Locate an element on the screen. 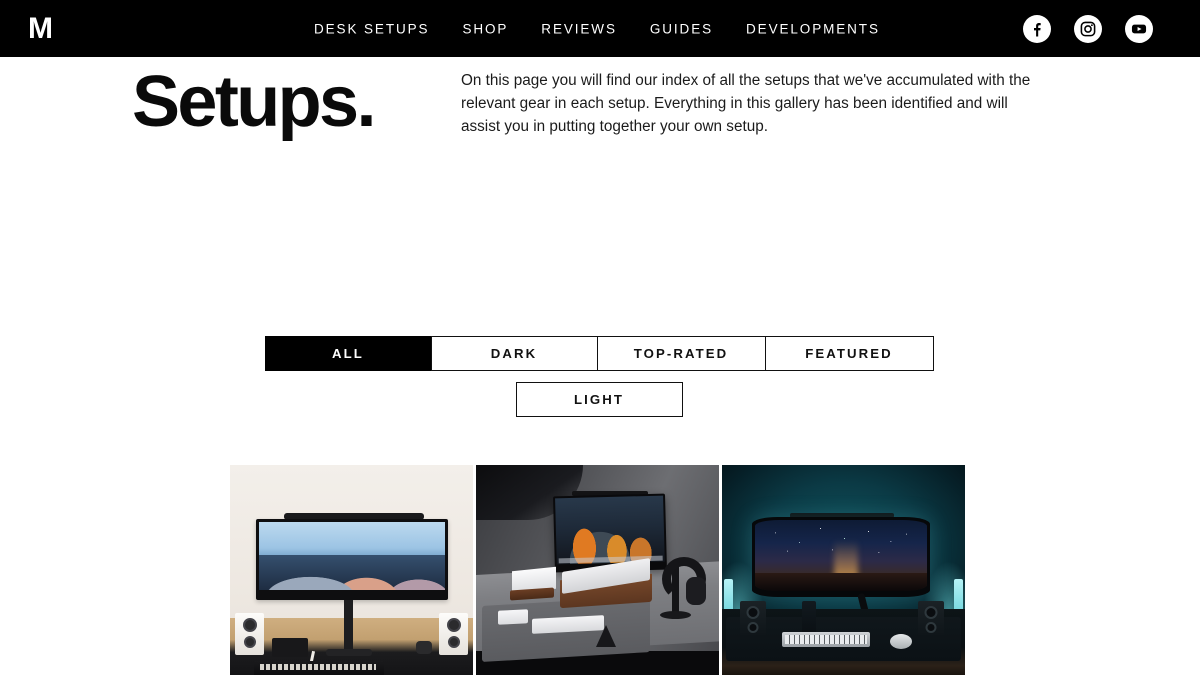  filter-button-light: LIGHT is located at coordinates (599, 399).